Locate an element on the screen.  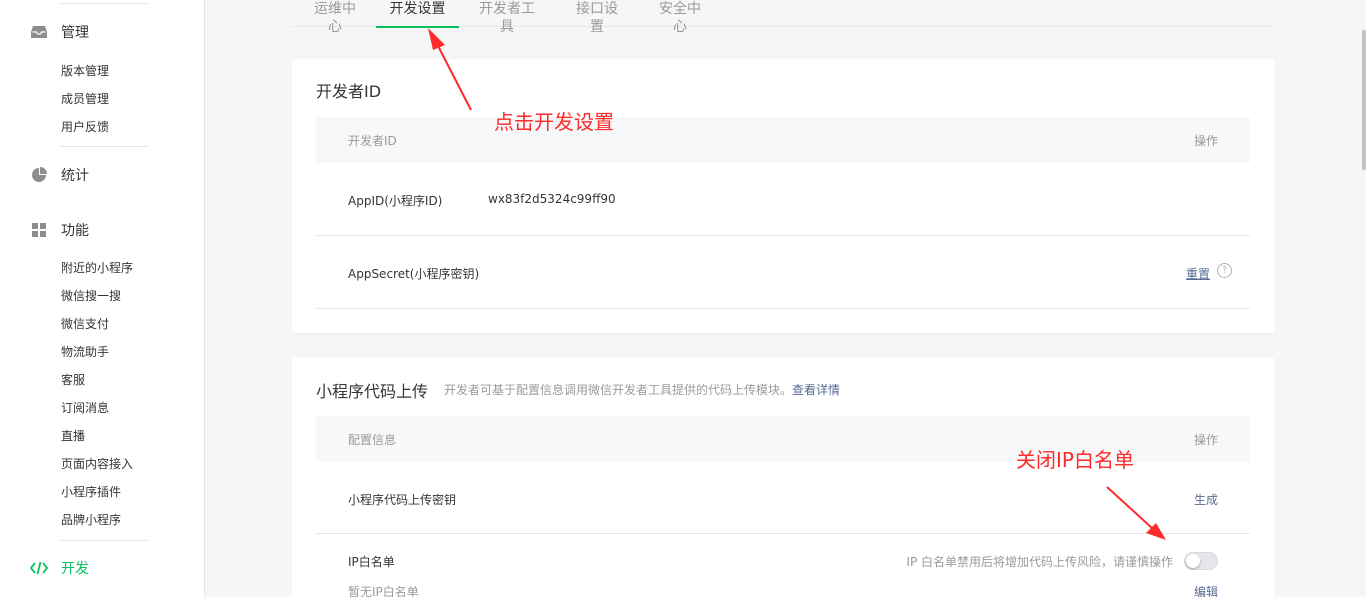
annotation-close-ip-whitelist: 关闭IP白名单 is located at coordinates (1075, 460).